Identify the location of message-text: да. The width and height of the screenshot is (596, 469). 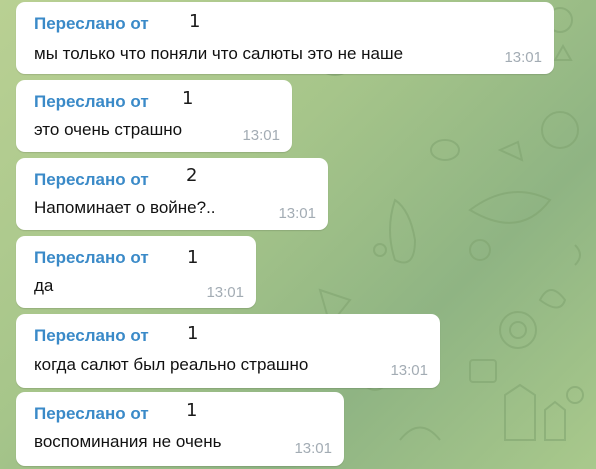
(44, 285).